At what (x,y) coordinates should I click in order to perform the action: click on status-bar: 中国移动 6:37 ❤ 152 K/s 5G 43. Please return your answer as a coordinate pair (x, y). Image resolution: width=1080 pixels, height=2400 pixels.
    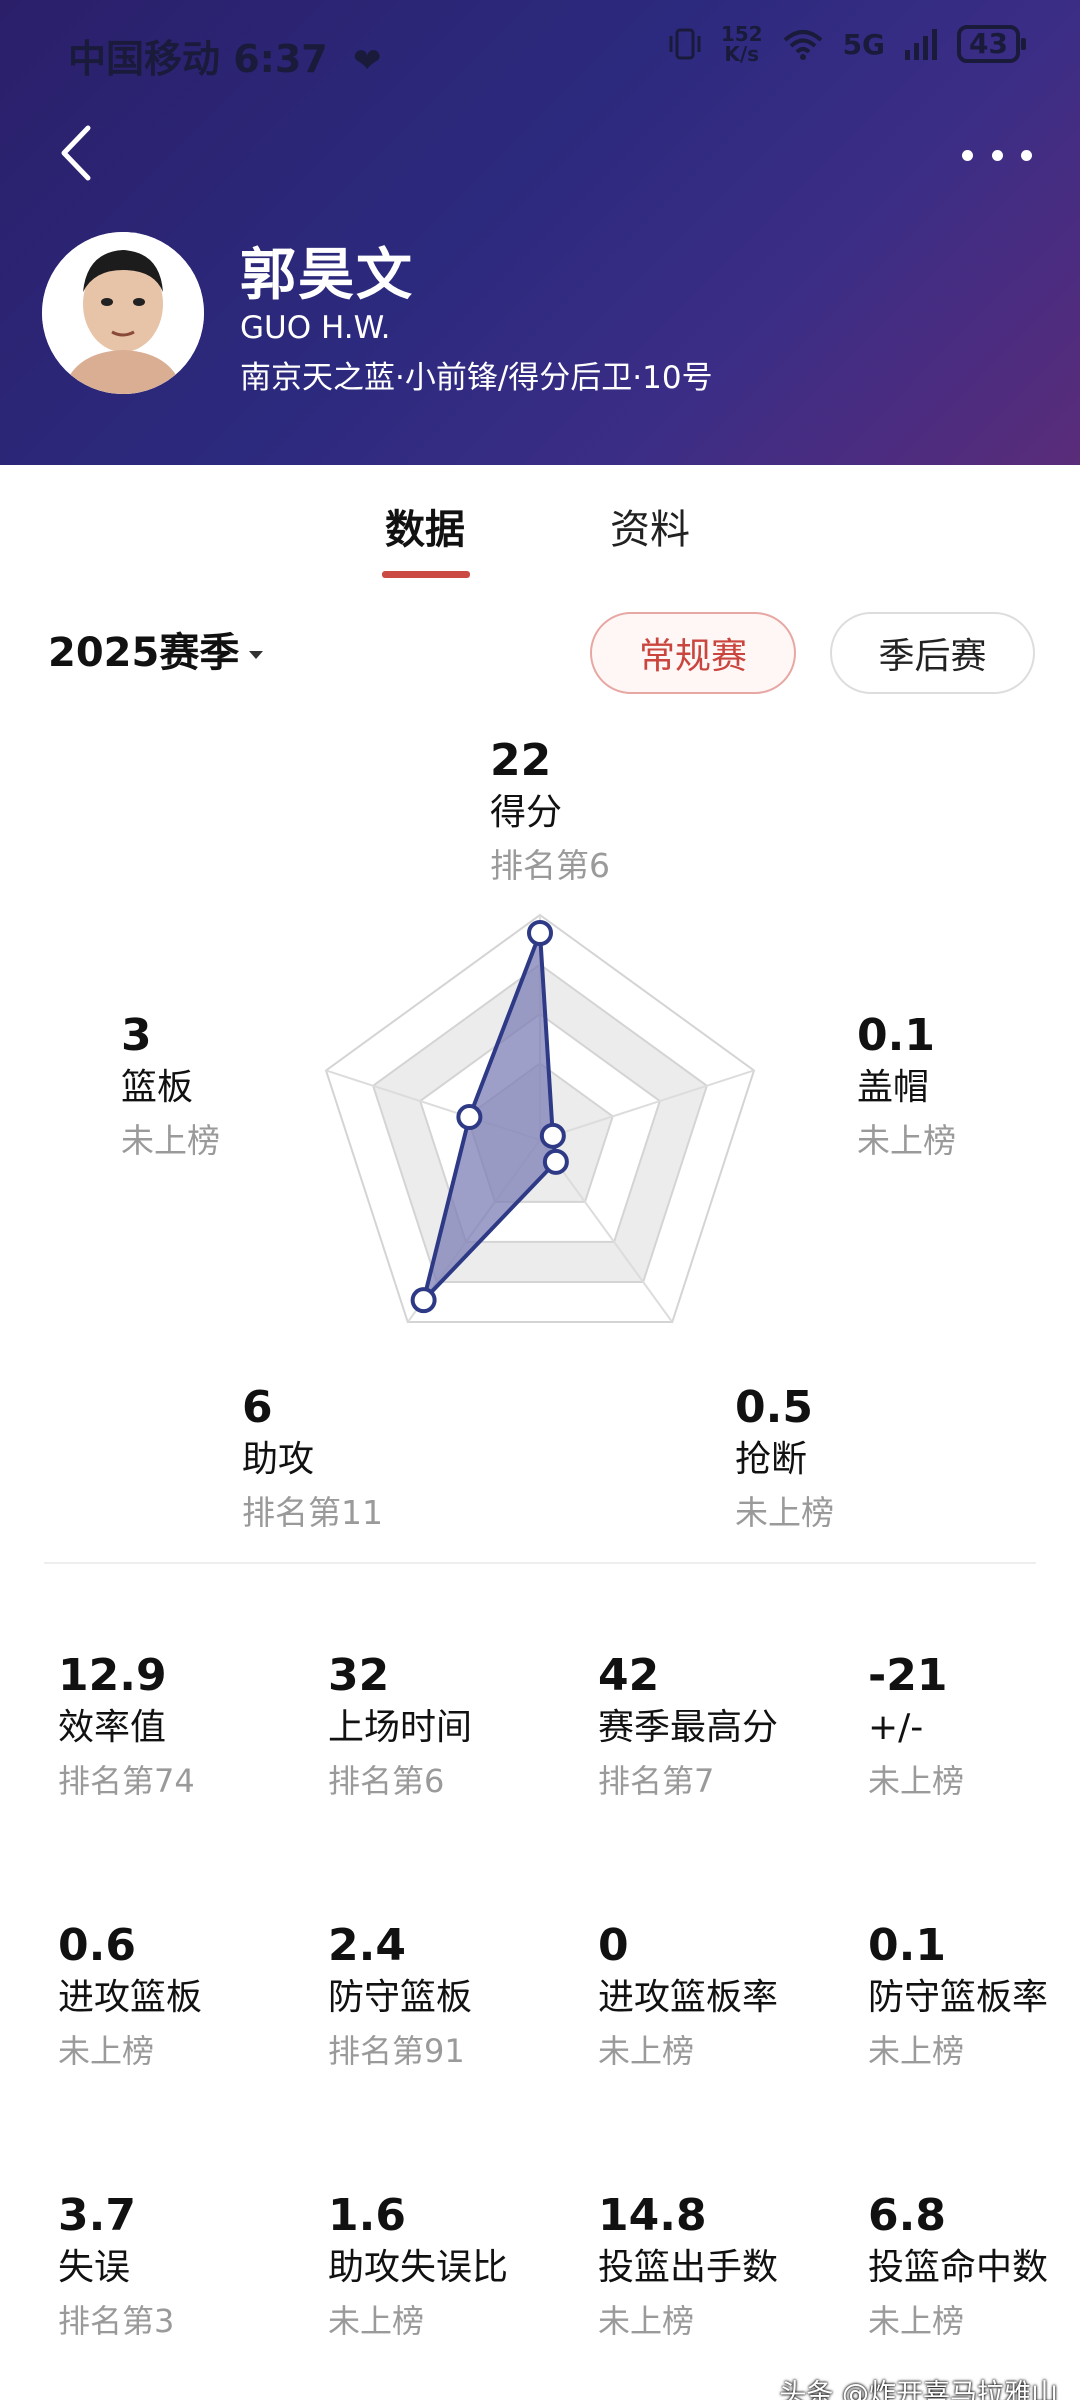
    Looking at the image, I should click on (540, 50).